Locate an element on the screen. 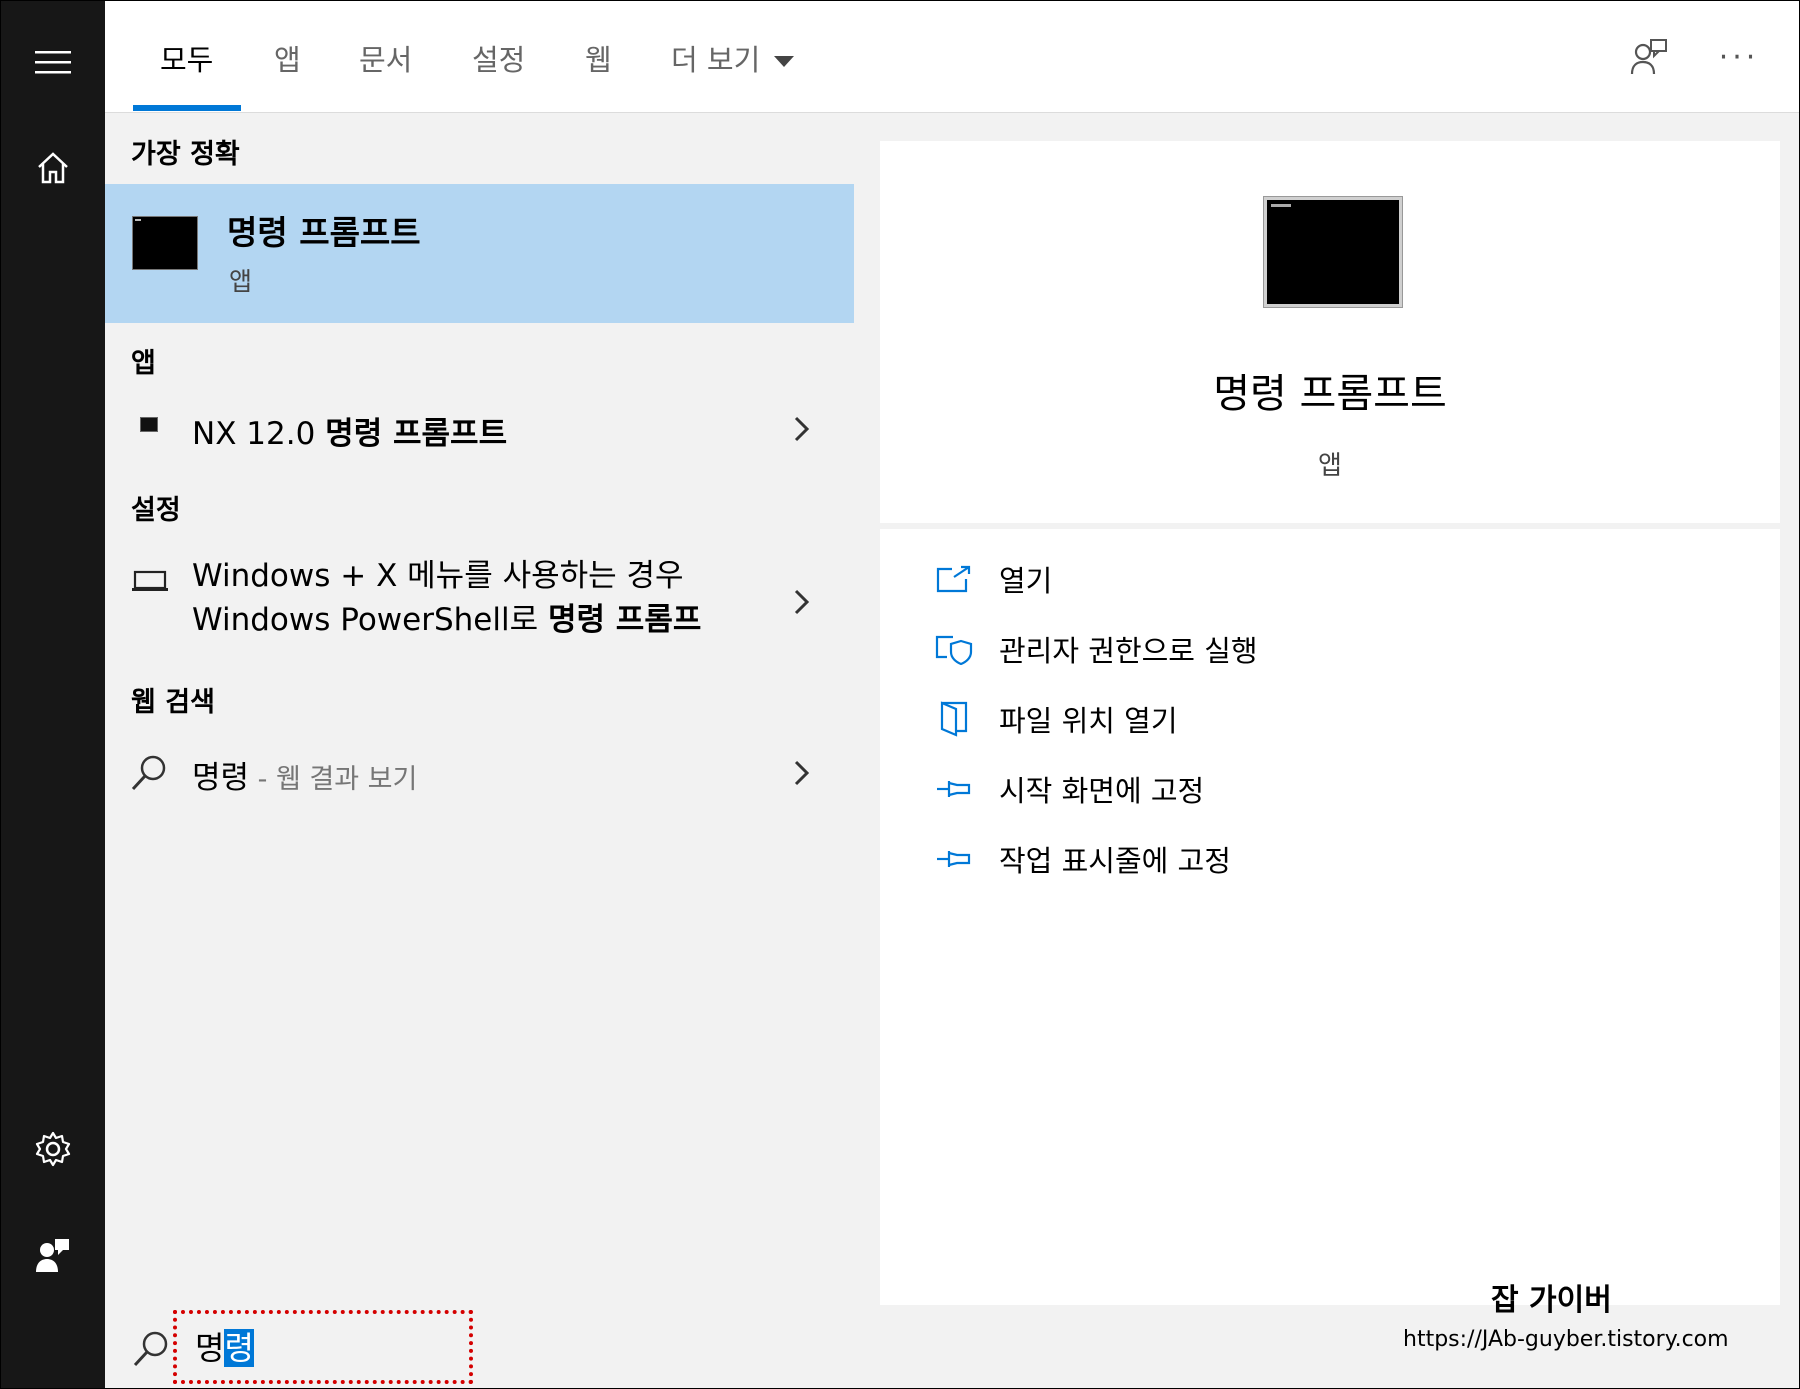  best-match-item: 명령 프롬프트 앱 is located at coordinates (479, 253).